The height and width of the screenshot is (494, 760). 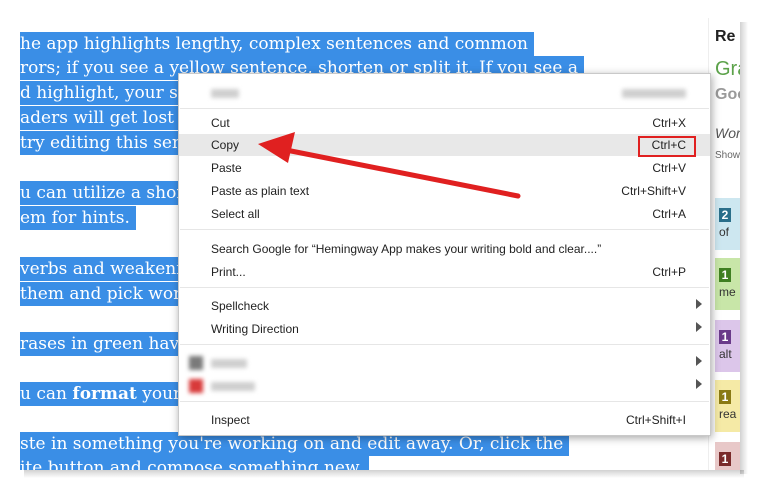 I want to click on window-shadow-right, so click(x=744, y=248).